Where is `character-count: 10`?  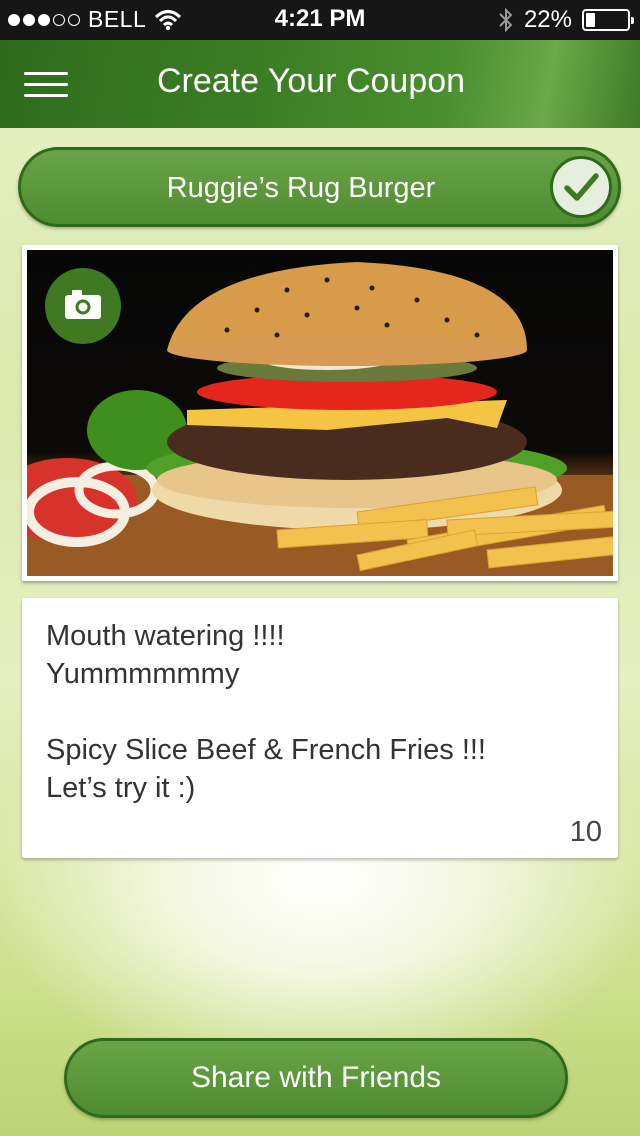
character-count: 10 is located at coordinates (585, 832).